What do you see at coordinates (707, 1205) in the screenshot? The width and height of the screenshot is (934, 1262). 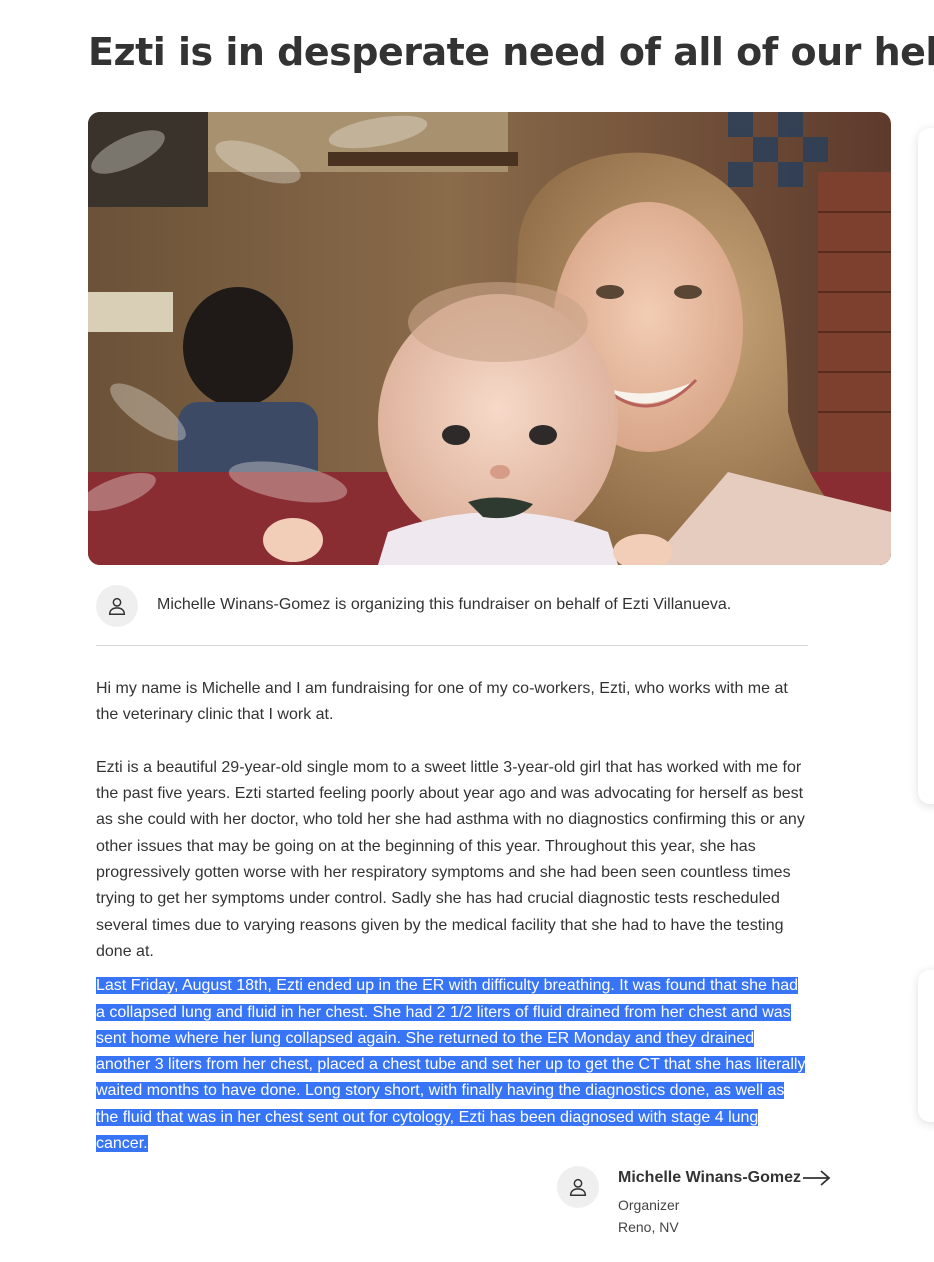 I see `organizer-card: Michelle Winans-Gomez Organizer Reno, NV` at bounding box center [707, 1205].